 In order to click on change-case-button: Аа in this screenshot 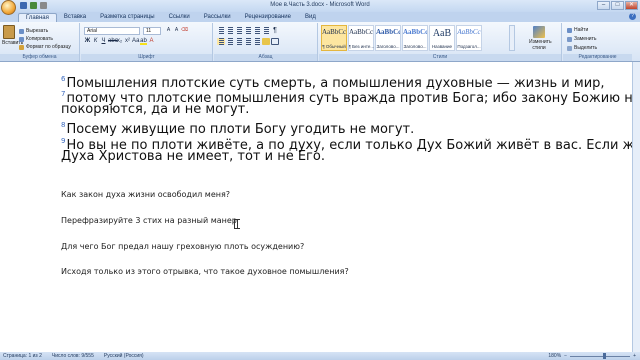, I will do `click(135, 41)`.